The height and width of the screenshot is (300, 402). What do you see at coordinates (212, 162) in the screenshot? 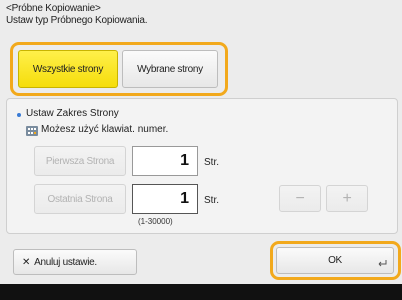
I see `first-page-unit: Str.` at bounding box center [212, 162].